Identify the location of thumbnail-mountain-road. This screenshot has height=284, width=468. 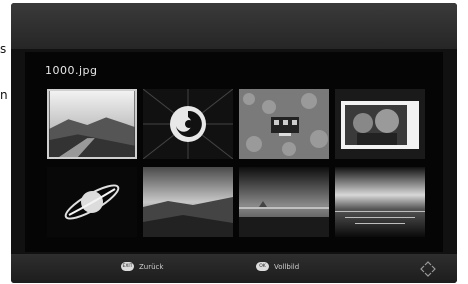
(92, 124).